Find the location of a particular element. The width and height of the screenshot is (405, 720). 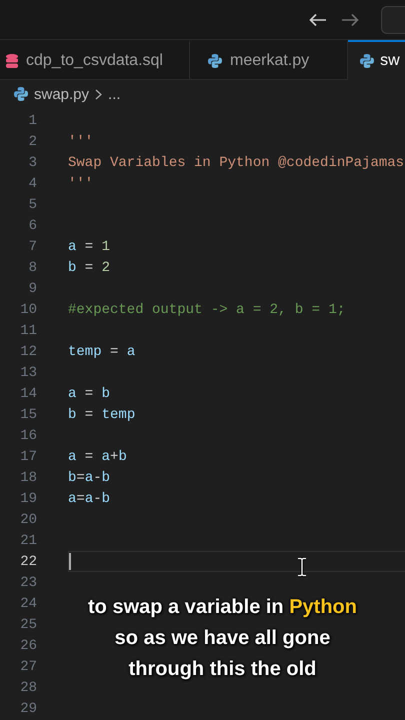

code-line: b=a-b is located at coordinates (89, 478).